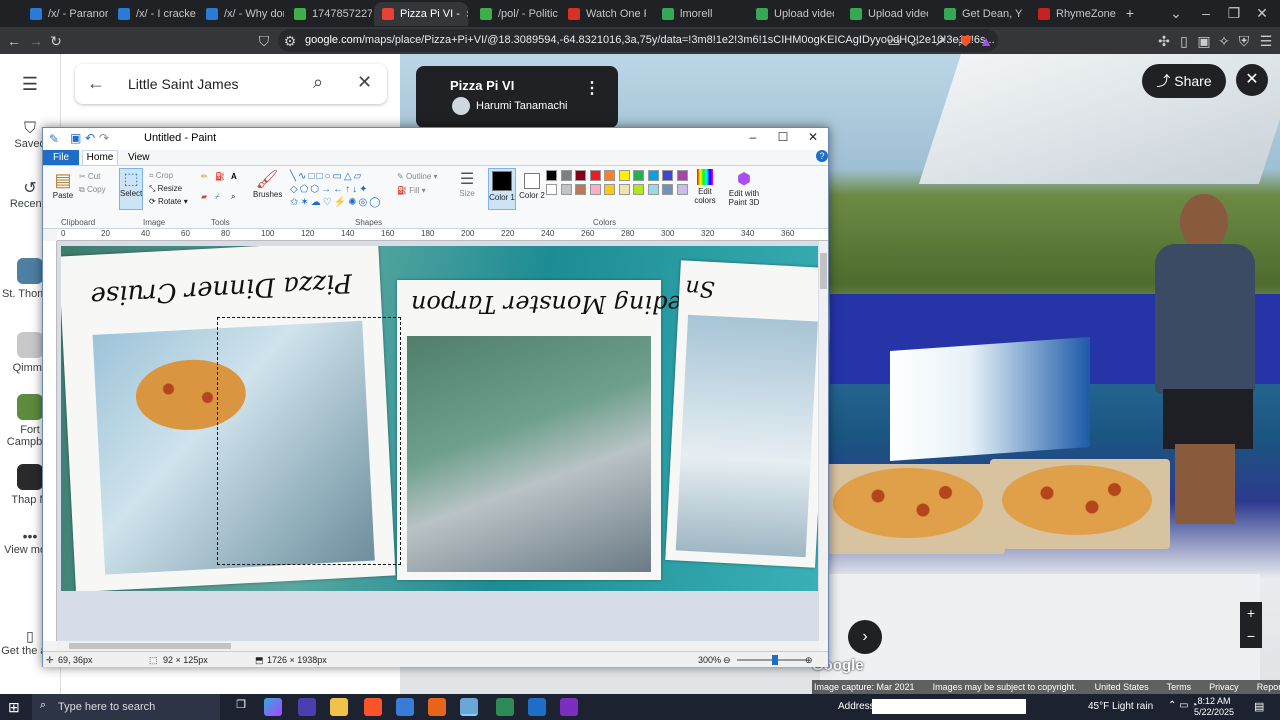 The width and height of the screenshot is (1280, 720). Describe the element at coordinates (1184, 81) in the screenshot. I see `share-button: ⤴ Share` at that location.